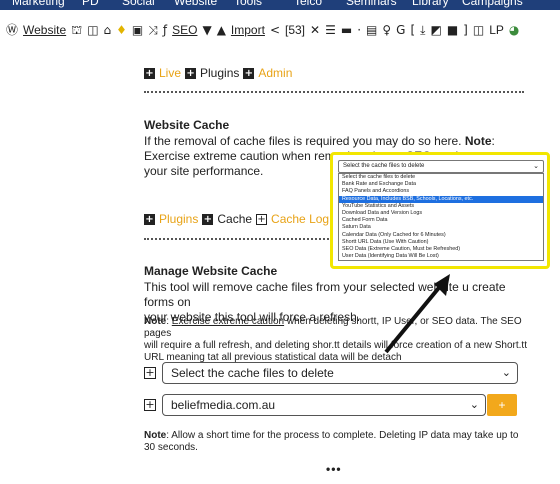 The height and width of the screenshot is (484, 560). What do you see at coordinates (496, 30) in the screenshot?
I see `toolbar-lp-link: LP` at bounding box center [496, 30].